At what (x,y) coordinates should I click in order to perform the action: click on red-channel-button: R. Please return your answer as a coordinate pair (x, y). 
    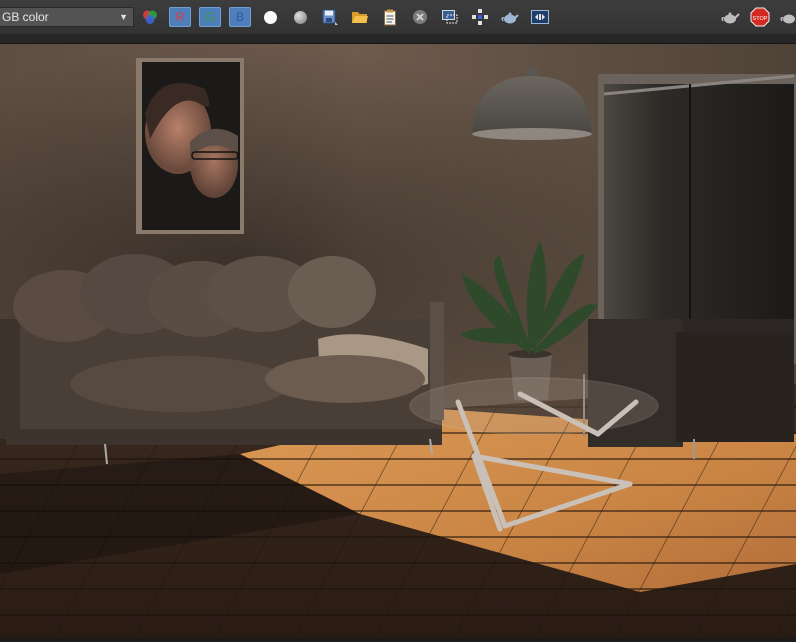
    Looking at the image, I should click on (180, 17).